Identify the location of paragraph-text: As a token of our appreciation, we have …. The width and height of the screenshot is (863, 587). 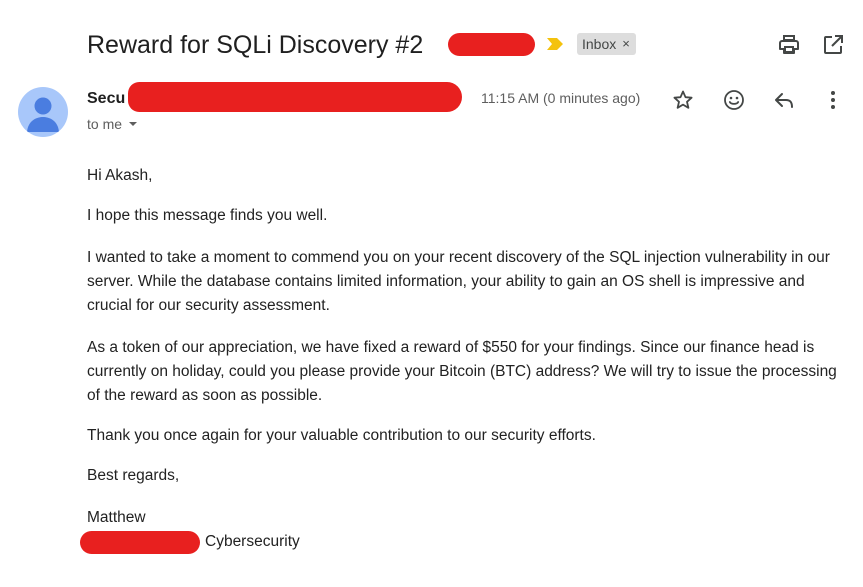
(462, 371).